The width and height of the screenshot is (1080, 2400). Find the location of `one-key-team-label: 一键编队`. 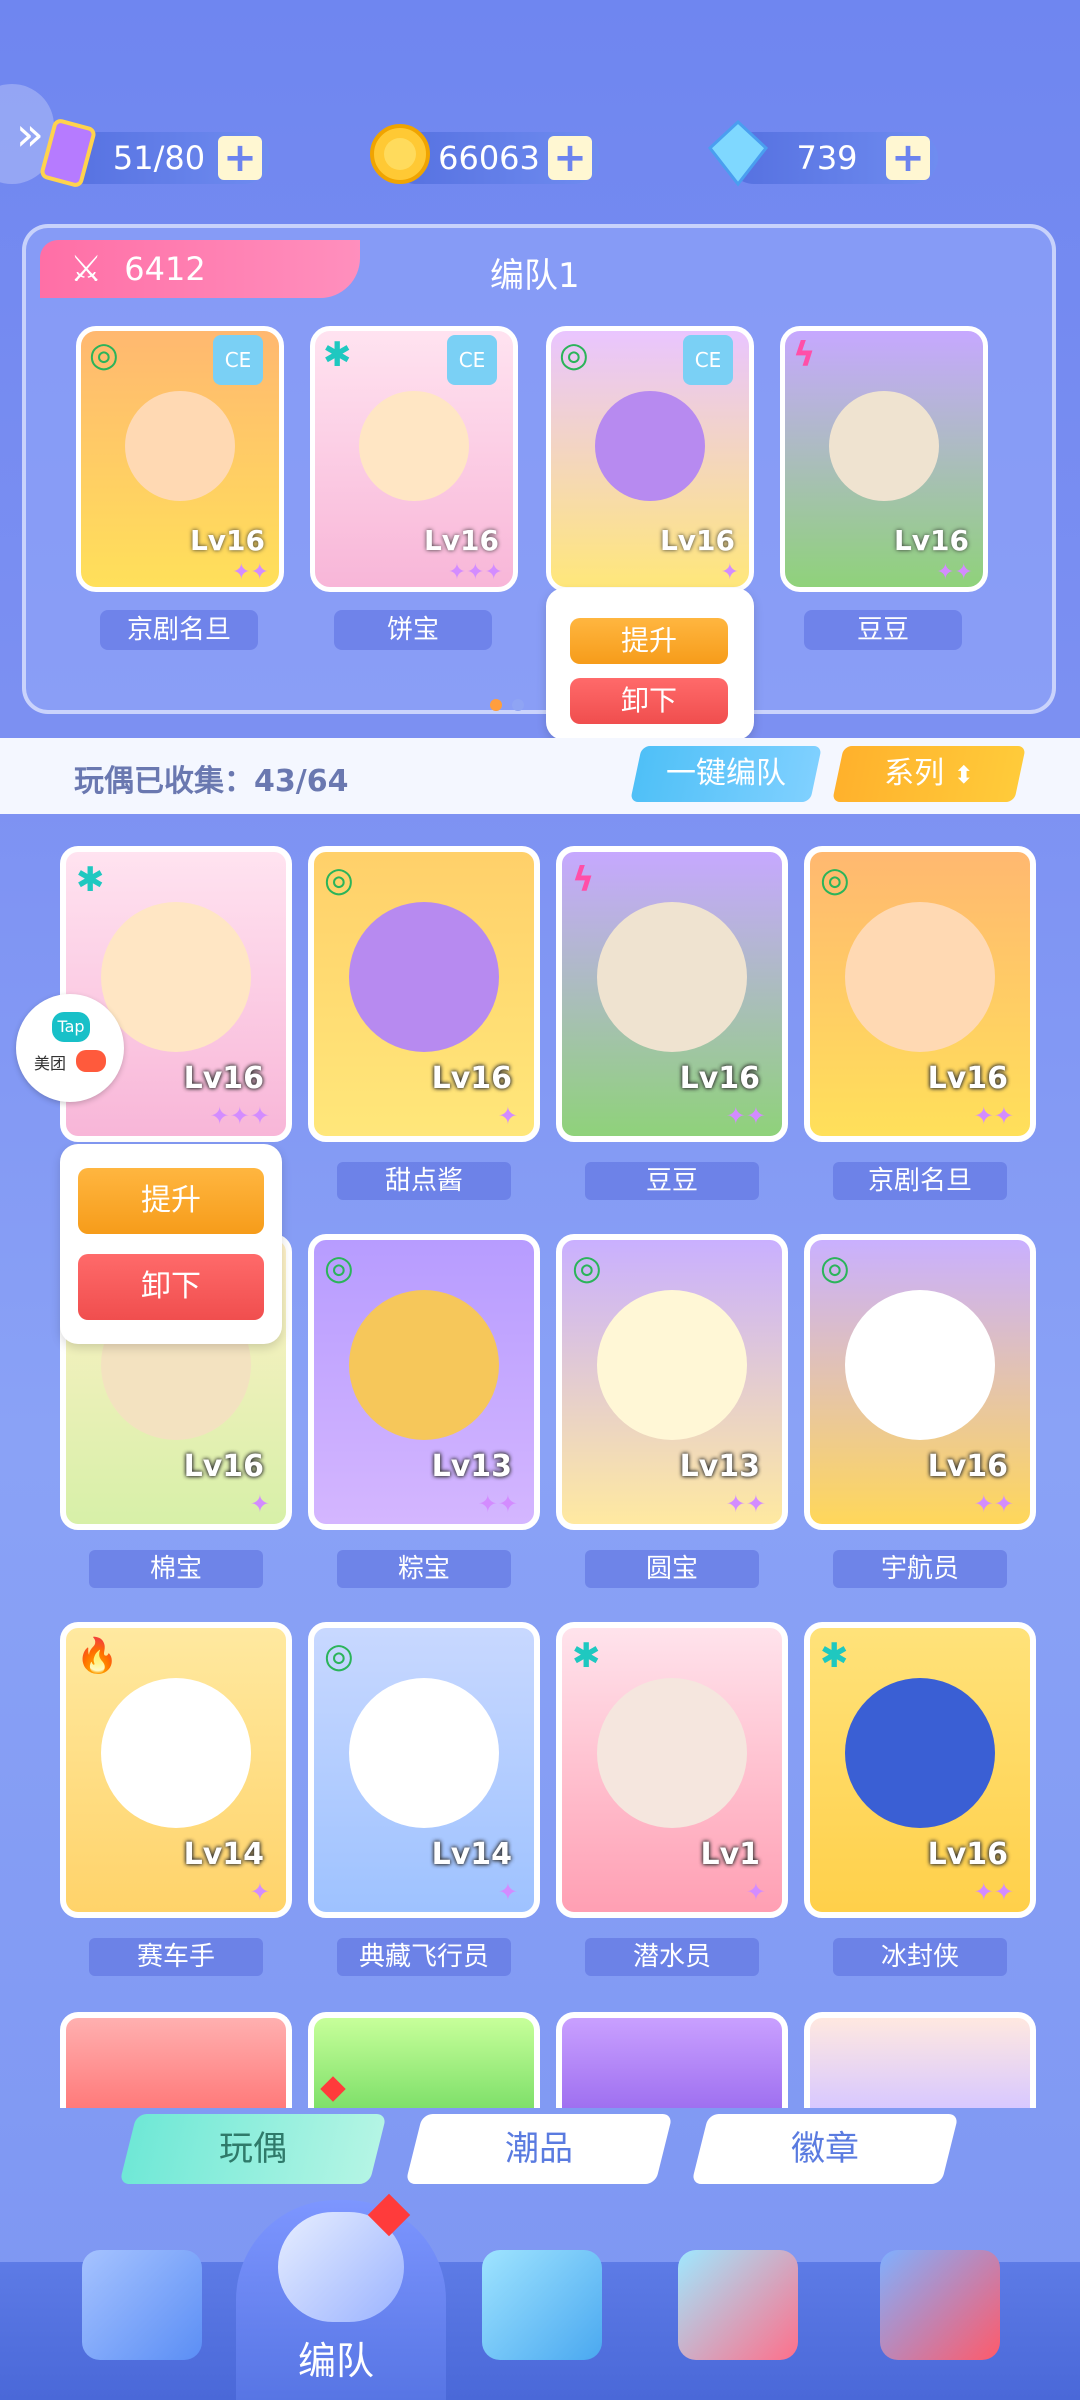

one-key-team-label: 一键编队 is located at coordinates (726, 773).